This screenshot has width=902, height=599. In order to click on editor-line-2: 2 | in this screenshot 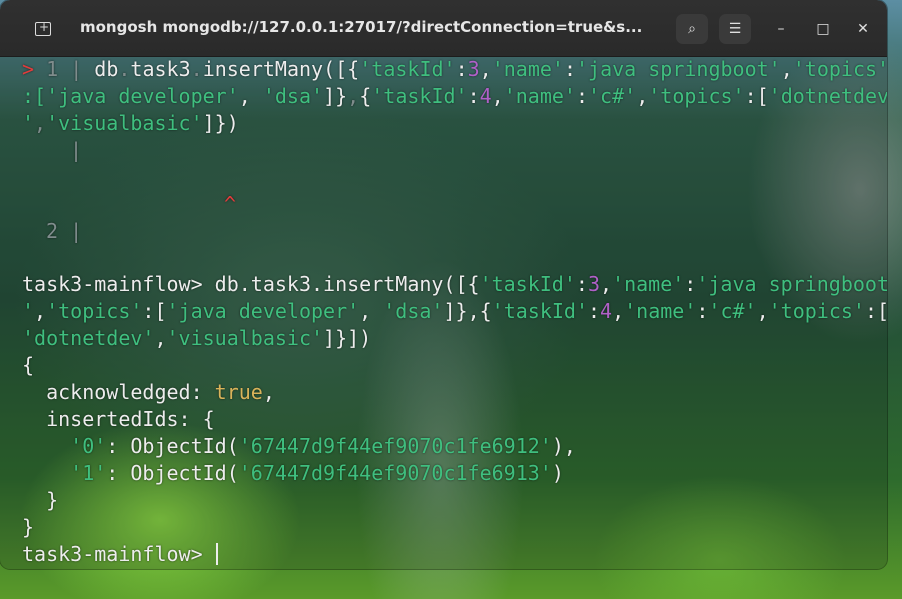, I will do `click(64, 231)`.